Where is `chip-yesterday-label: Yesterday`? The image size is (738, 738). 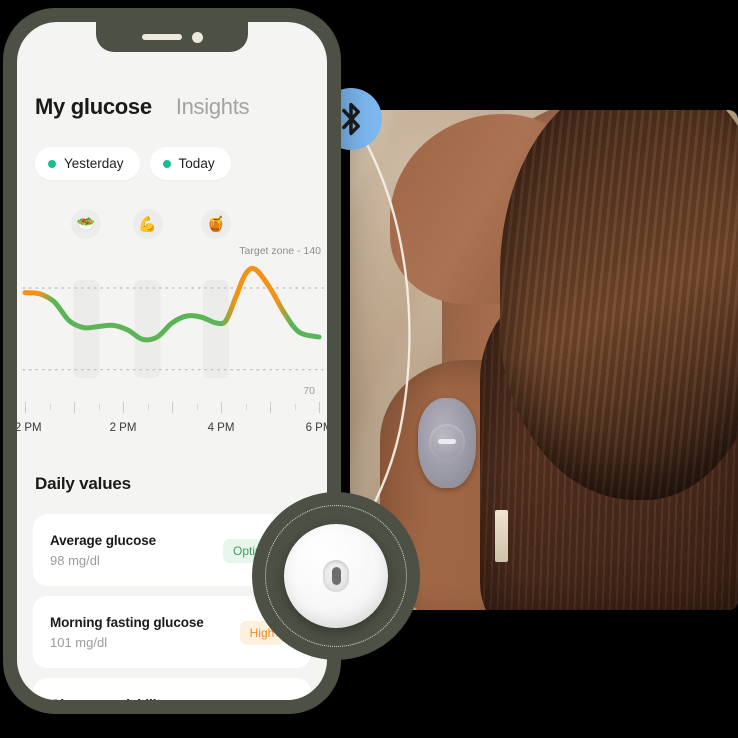
chip-yesterday-label: Yesterday is located at coordinates (94, 163).